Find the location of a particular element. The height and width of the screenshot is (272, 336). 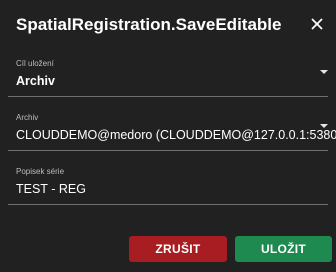

dialog-title: SpatialRegistration.SaveEditable is located at coordinates (149, 24).